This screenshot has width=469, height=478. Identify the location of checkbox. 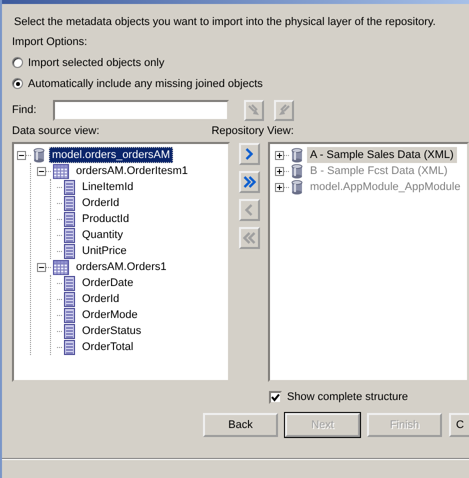
(275, 397).